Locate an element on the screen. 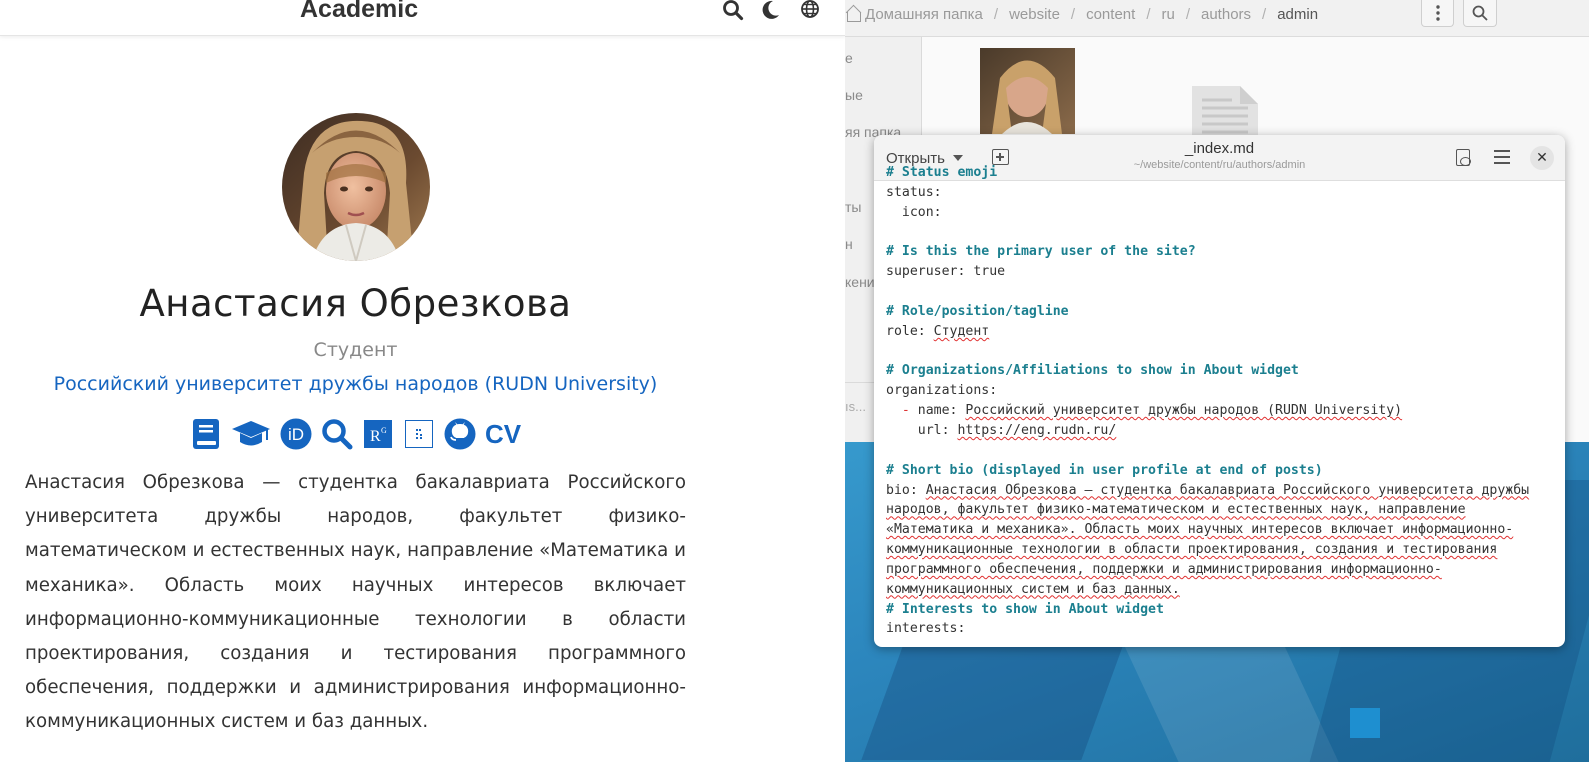  graduation-cap-icon is located at coordinates (251, 434).